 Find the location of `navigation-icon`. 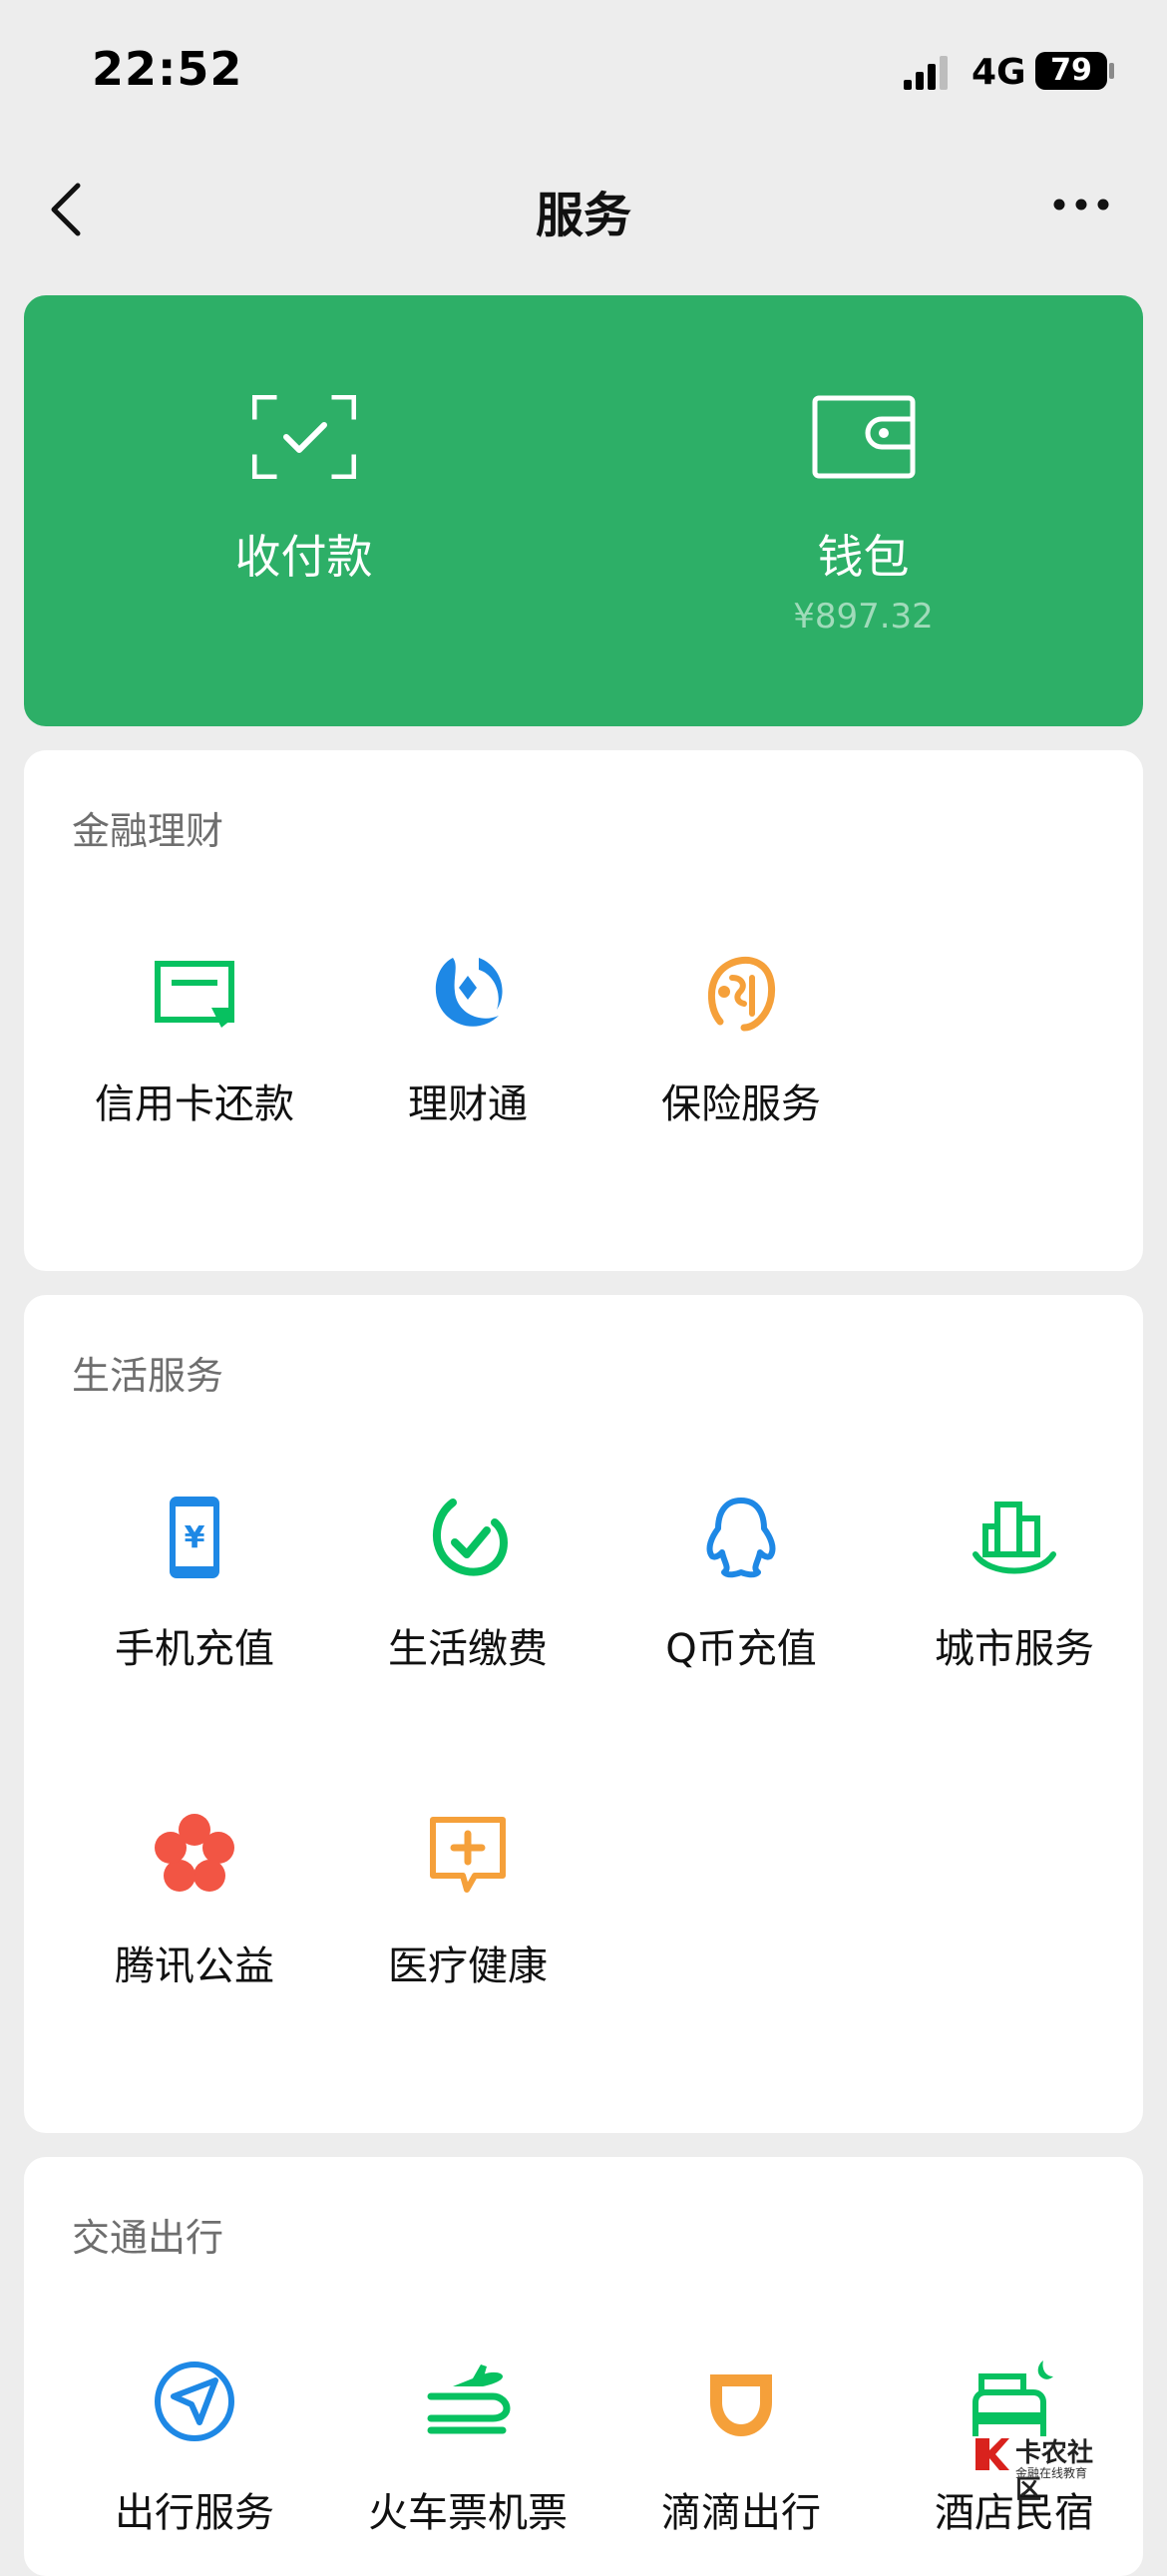

navigation-icon is located at coordinates (194, 2401).